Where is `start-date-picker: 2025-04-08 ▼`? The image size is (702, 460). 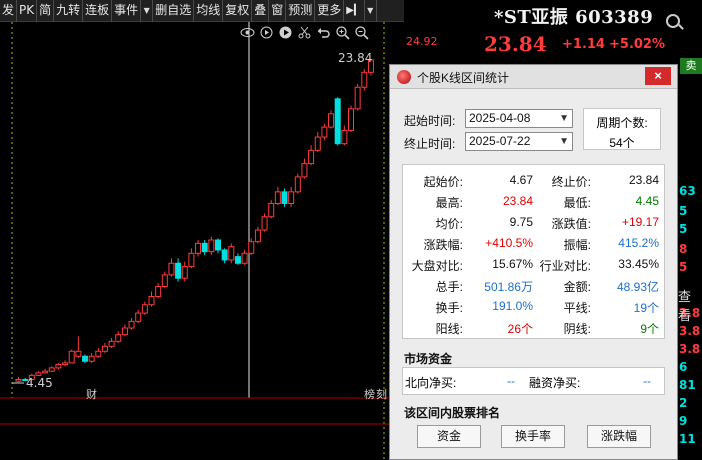 start-date-picker: 2025-04-08 ▼ is located at coordinates (519, 118).